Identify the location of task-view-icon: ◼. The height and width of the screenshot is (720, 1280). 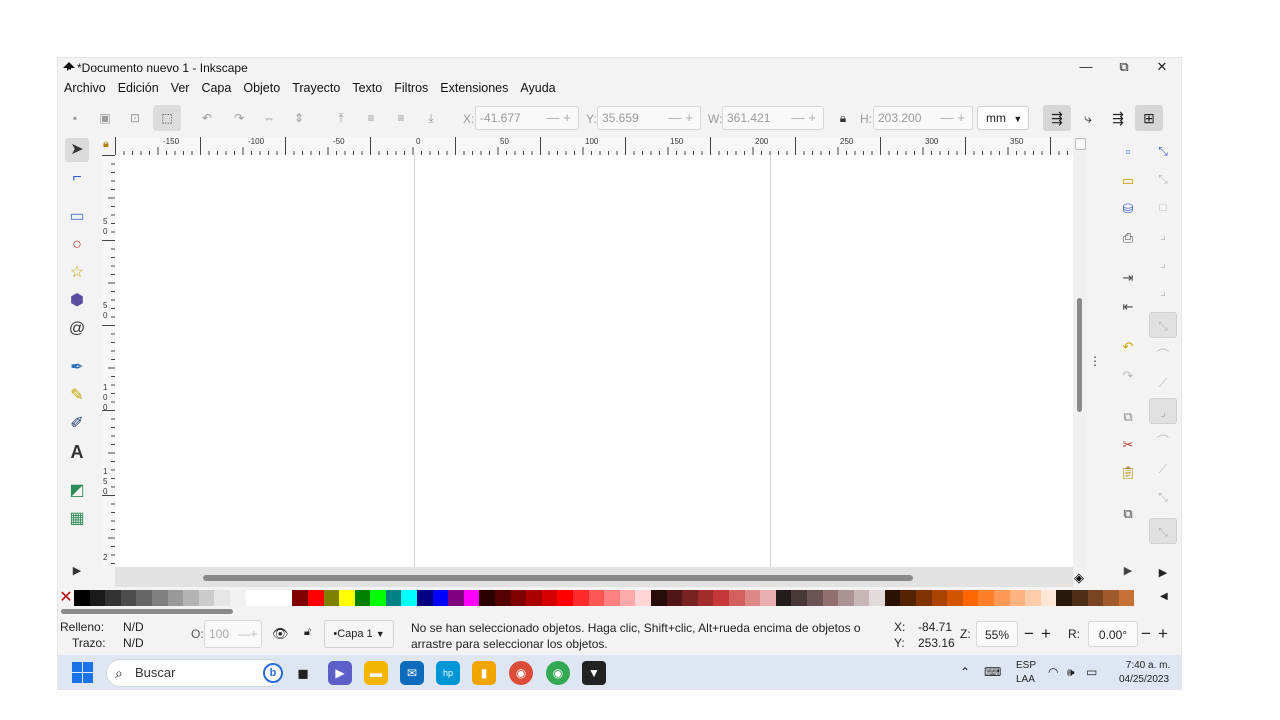
(303, 673).